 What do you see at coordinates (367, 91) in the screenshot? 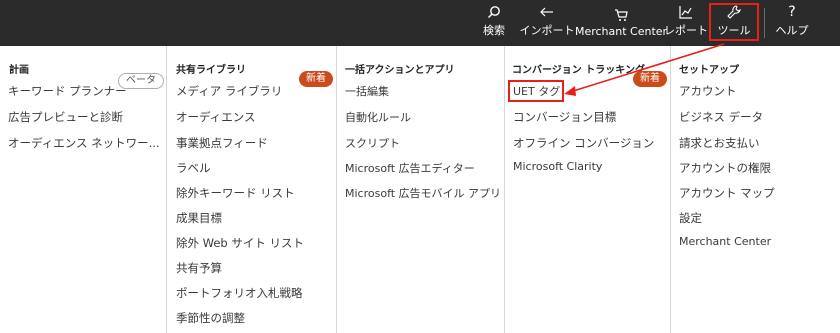
I see `menu-item-bulk-edit: 一括編集` at bounding box center [367, 91].